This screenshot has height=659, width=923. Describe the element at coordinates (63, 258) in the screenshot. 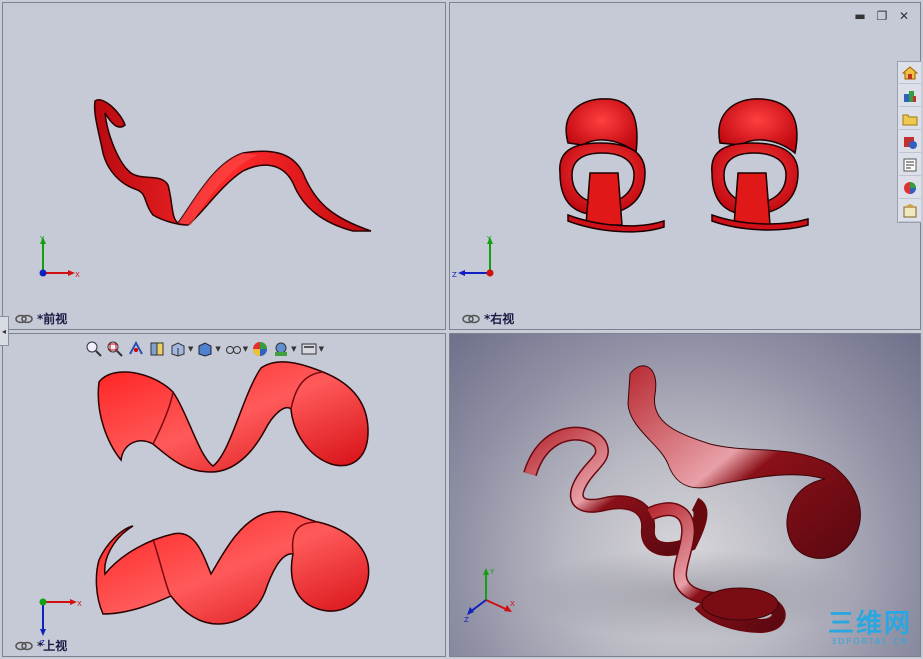

I see `axis-triad: Y X` at that location.